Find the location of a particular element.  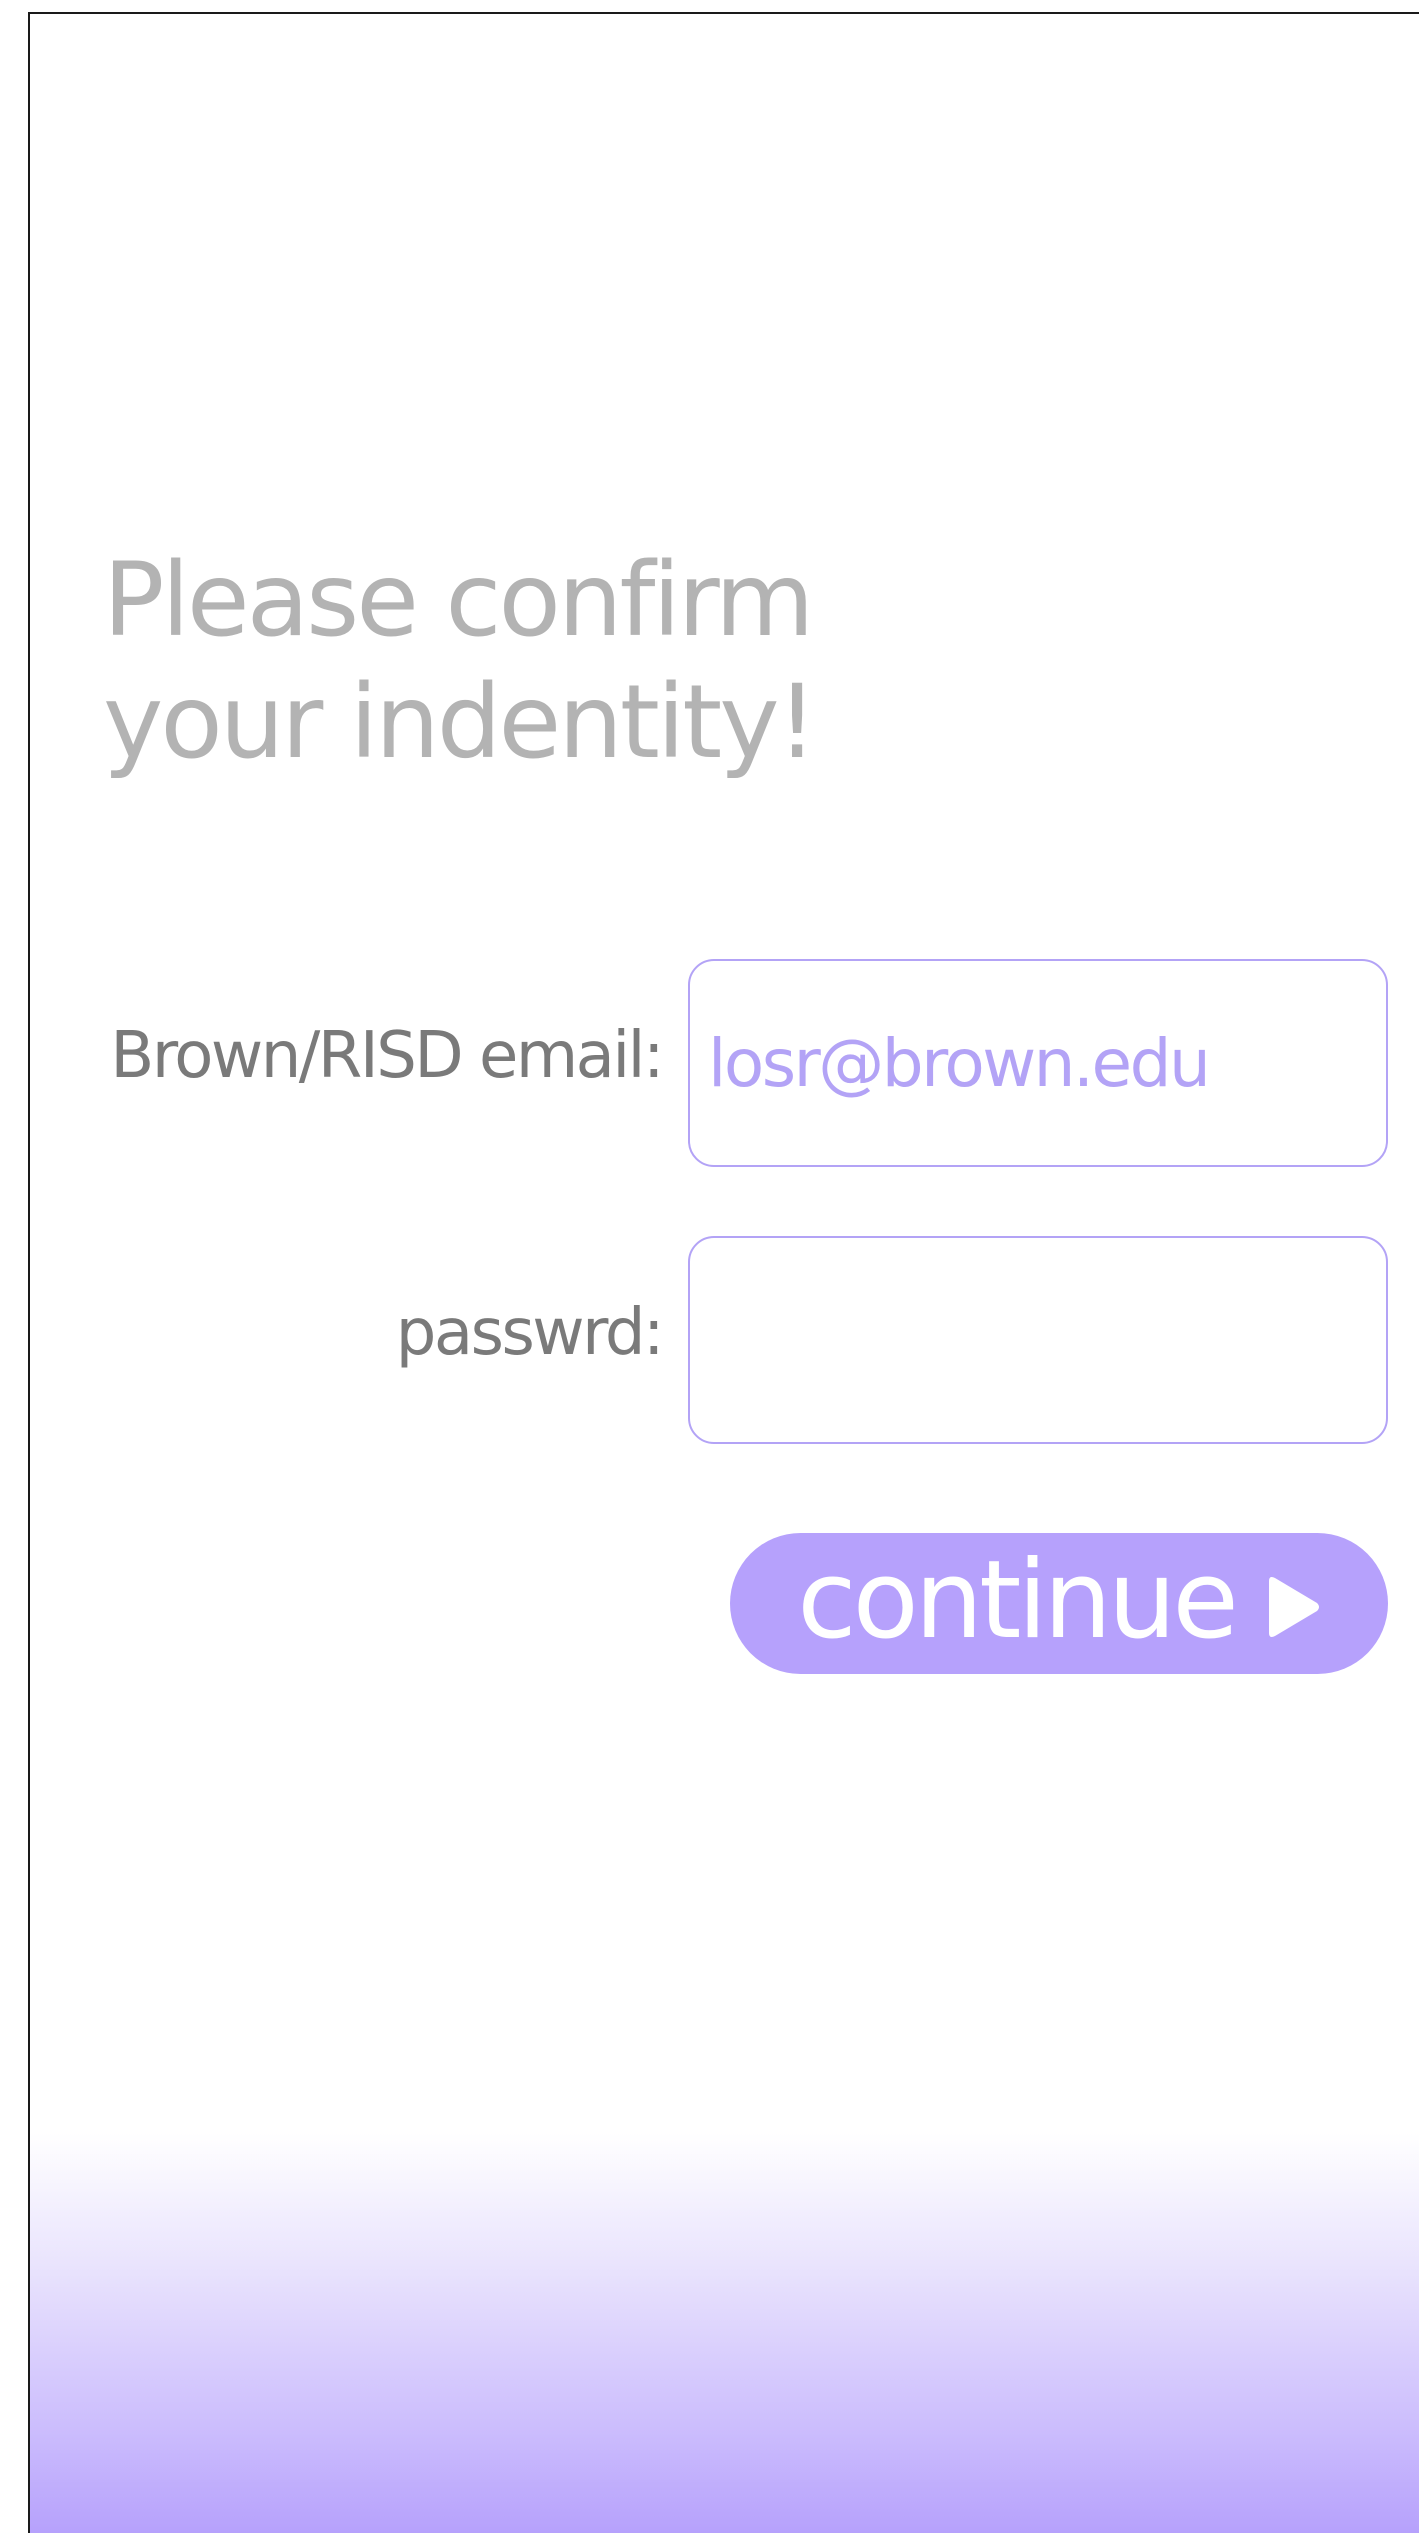

continue-button: continue is located at coordinates (1059, 1603).